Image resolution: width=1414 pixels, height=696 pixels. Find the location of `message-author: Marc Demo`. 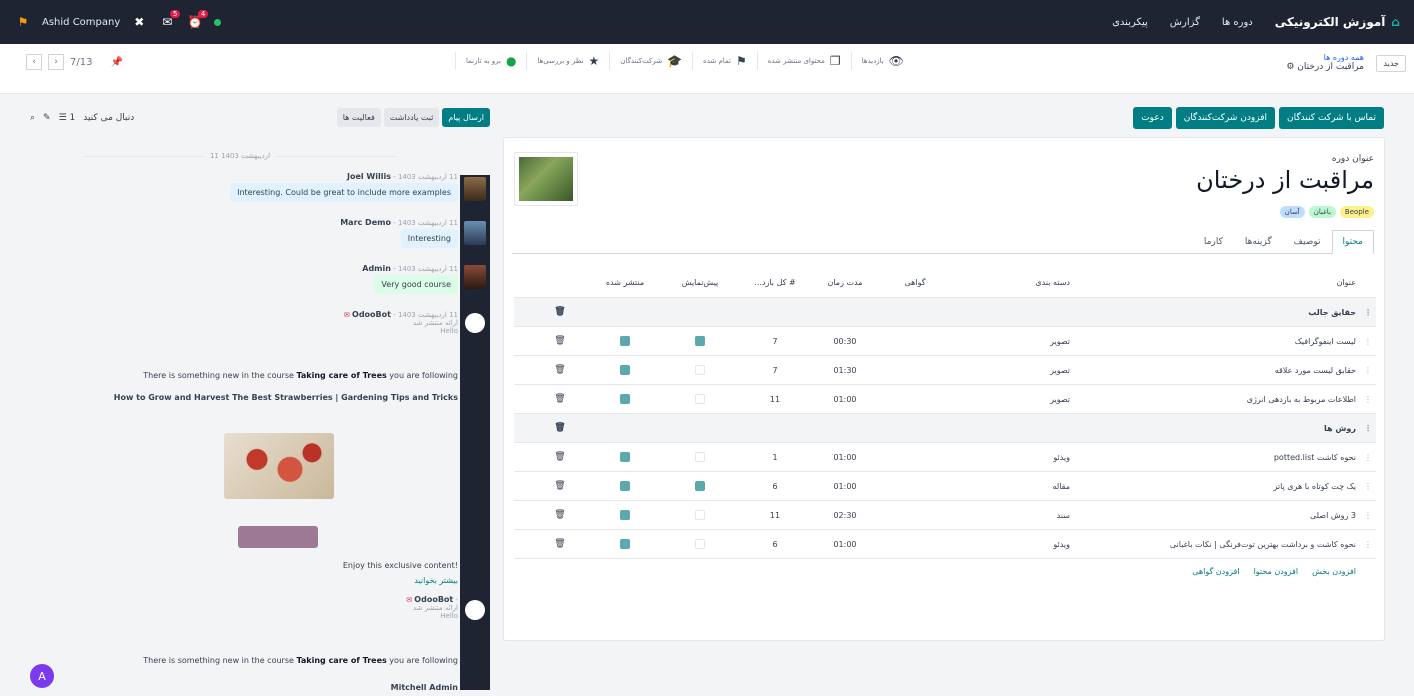

message-author: Marc Demo is located at coordinates (365, 222).